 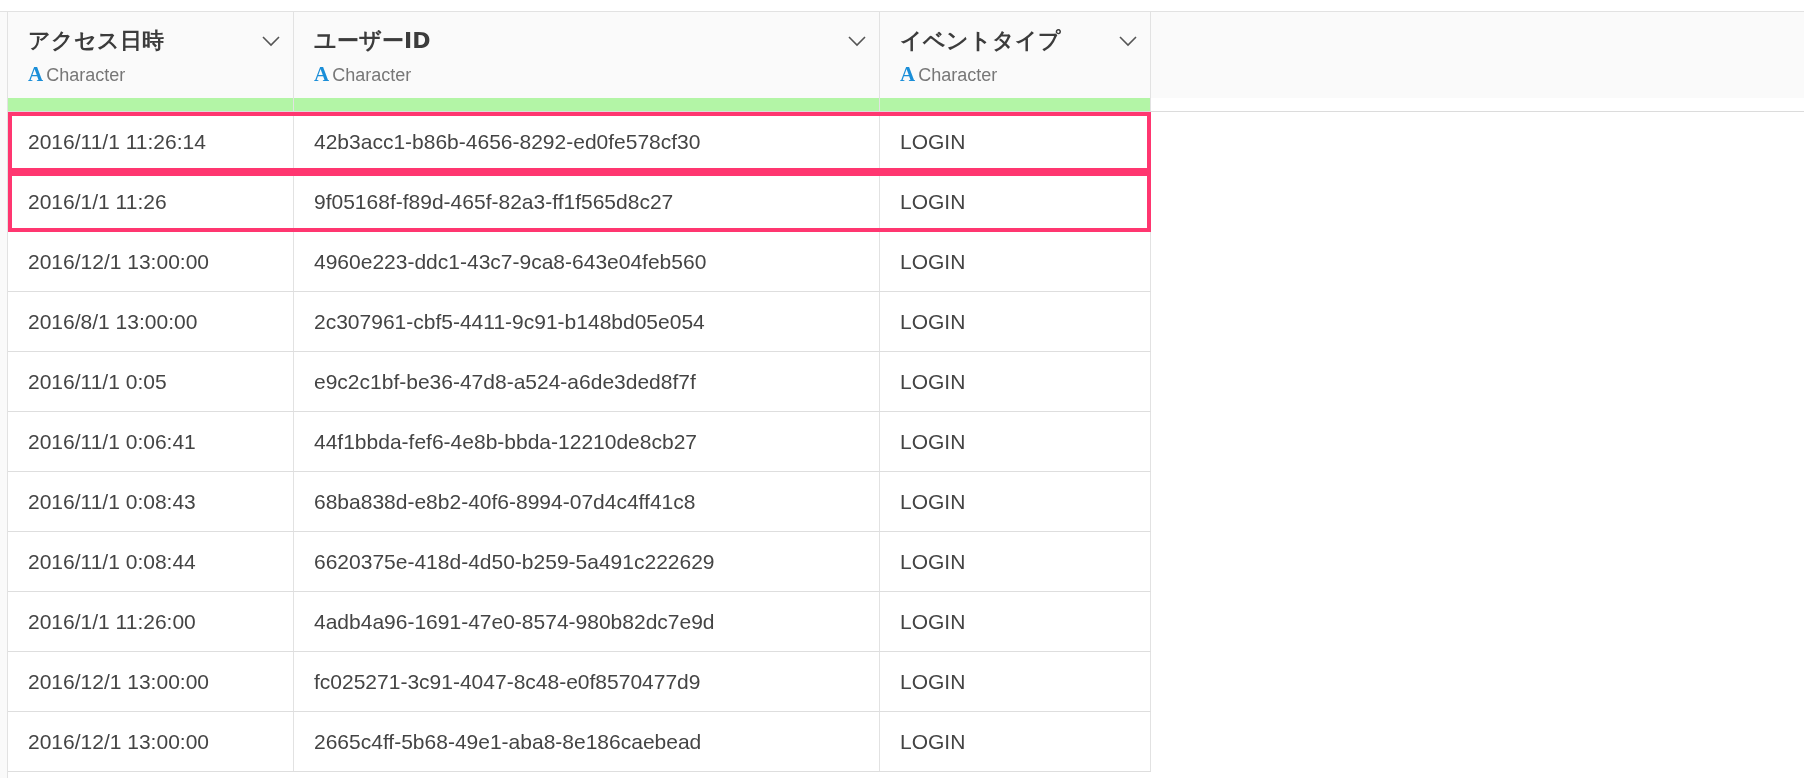 I want to click on table-cell: 2016/11/1 0:08:43, so click(x=151, y=501).